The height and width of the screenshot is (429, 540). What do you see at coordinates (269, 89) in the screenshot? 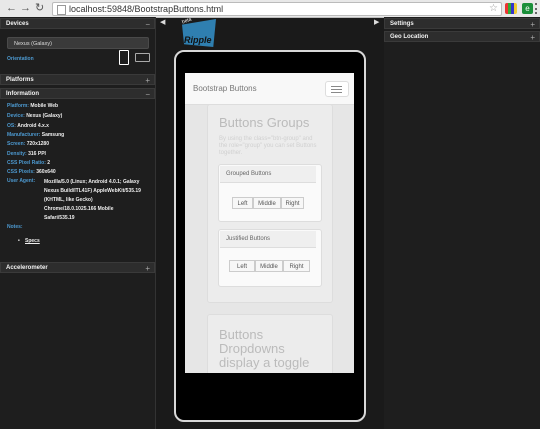
I see `navbar: Bootstrap Buttons` at bounding box center [269, 89].